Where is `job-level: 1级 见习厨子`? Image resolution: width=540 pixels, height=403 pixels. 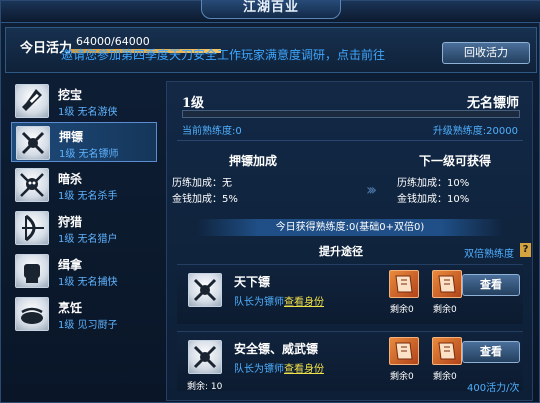
job-level: 1级 见习厨子 is located at coordinates (88, 325).